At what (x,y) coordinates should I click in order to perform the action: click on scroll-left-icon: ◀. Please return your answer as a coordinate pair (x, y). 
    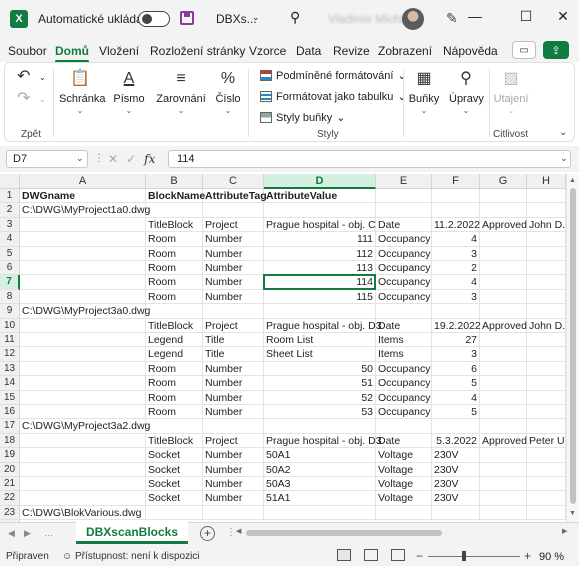
    Looking at the image, I should click on (238, 531).